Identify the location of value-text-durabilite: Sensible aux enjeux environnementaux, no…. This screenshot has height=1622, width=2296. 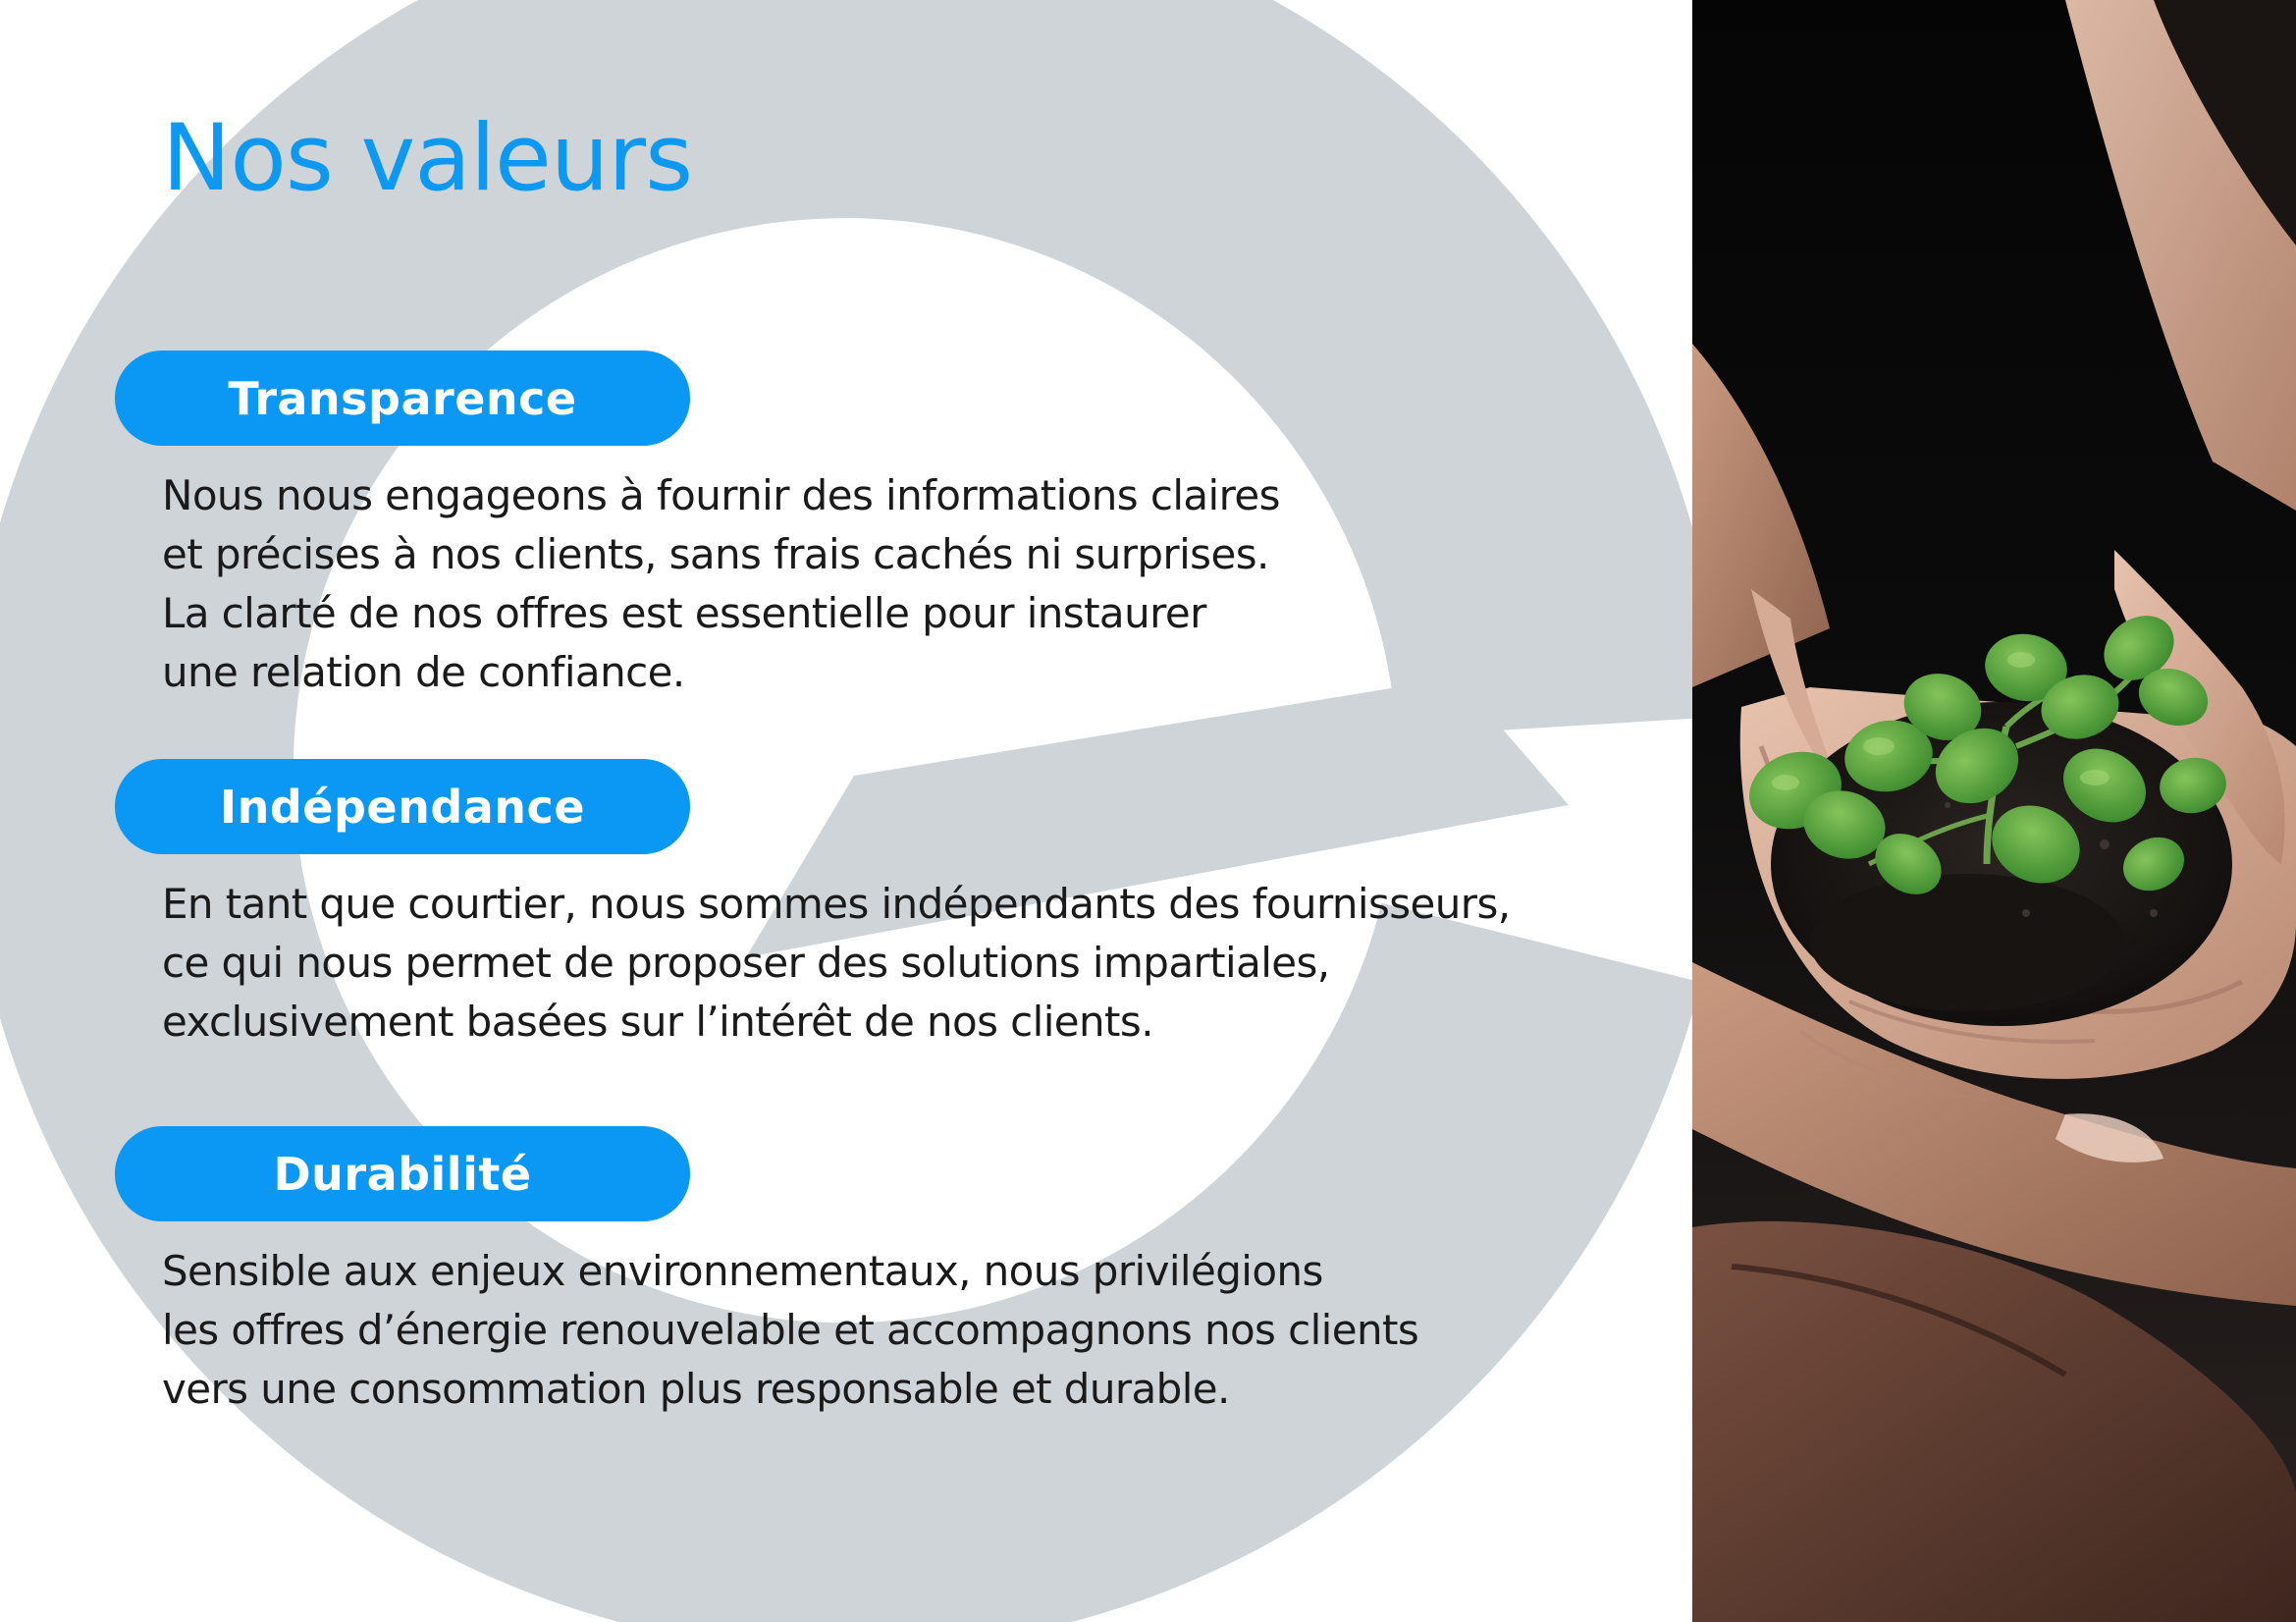
(790, 1330).